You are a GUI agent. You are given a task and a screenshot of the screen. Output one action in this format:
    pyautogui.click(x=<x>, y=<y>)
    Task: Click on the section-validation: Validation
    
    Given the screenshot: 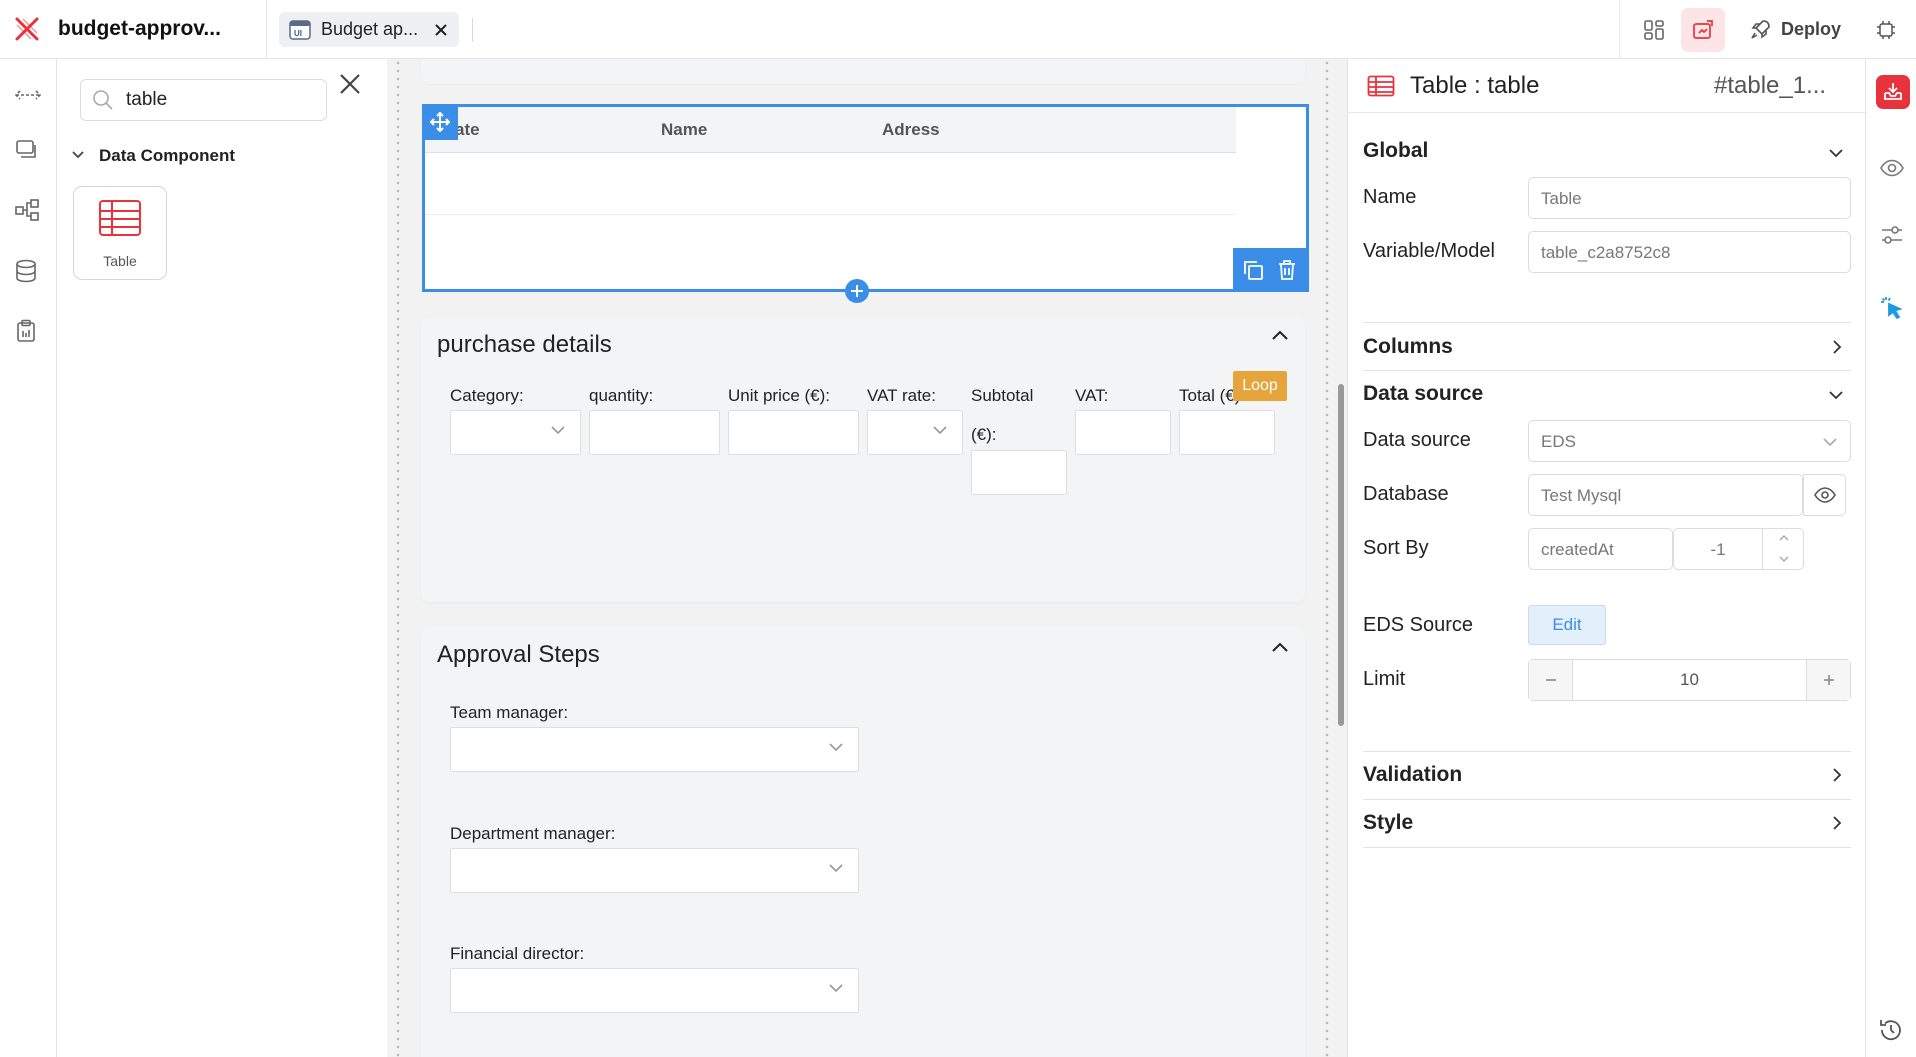 What is the action you would take?
    pyautogui.click(x=1412, y=775)
    